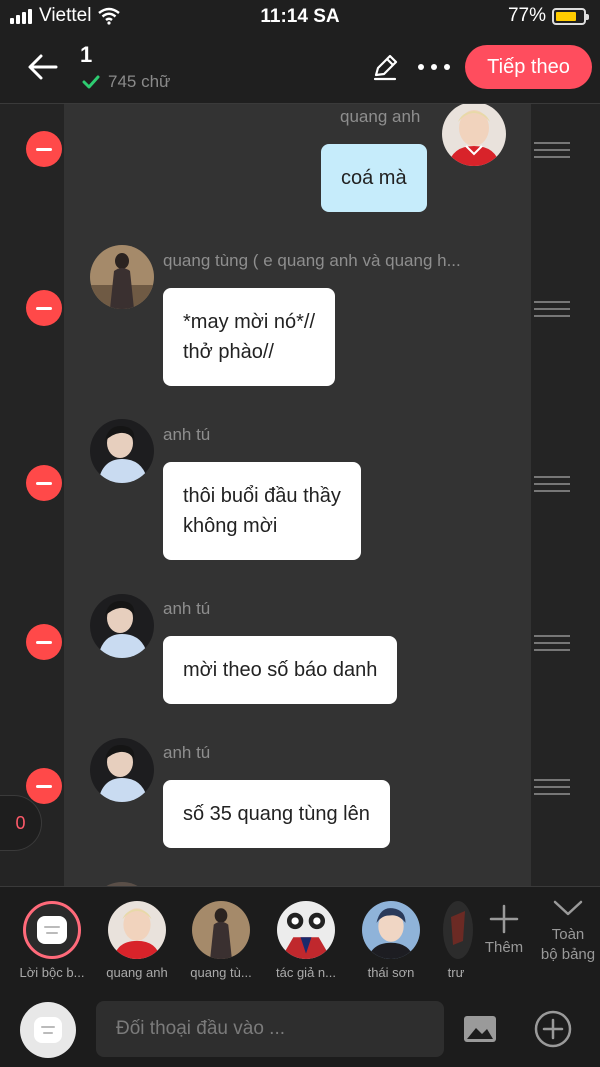  I want to click on message-bubble: coá mà, so click(374, 178).